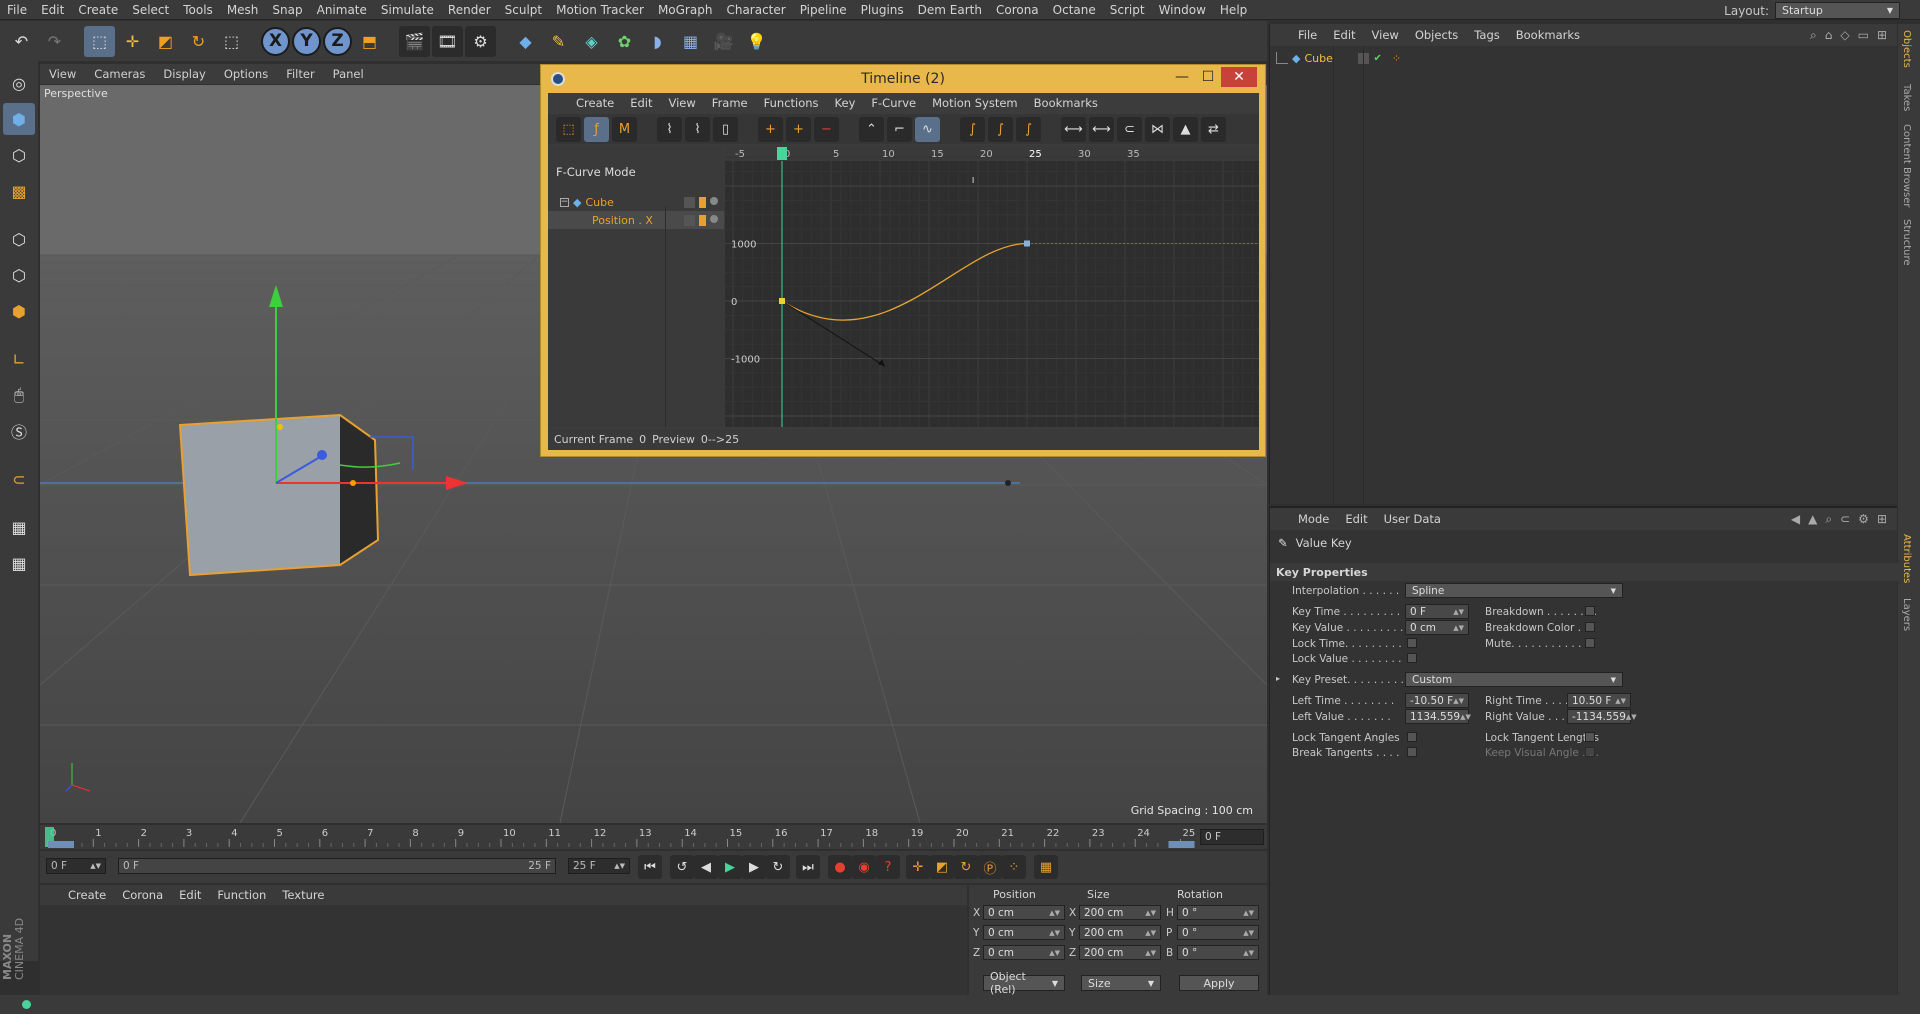  I want to click on linear-tangent-icon: ⌃, so click(871, 129).